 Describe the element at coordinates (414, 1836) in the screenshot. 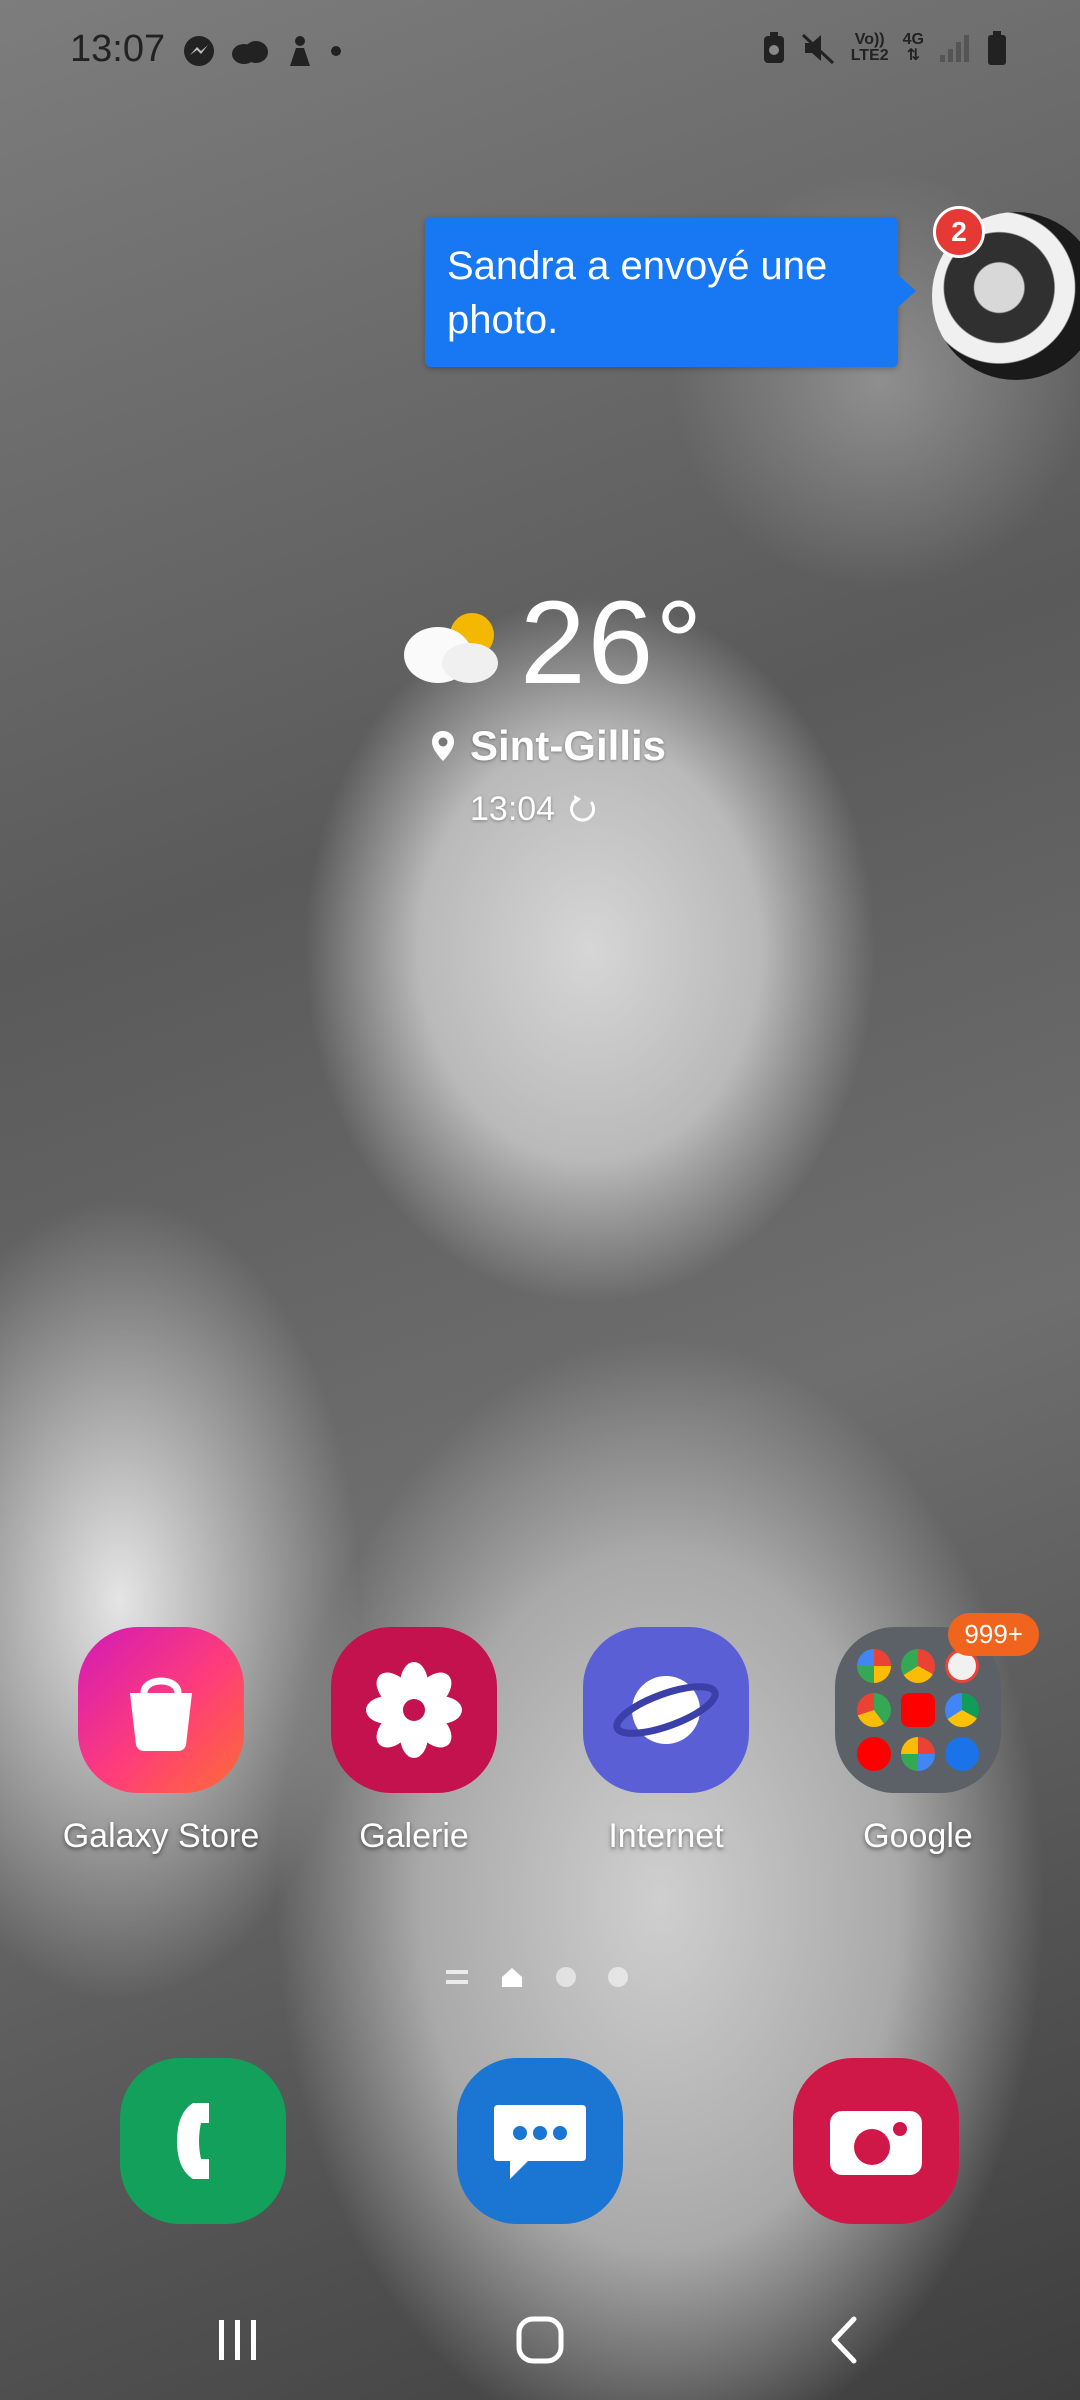

I see `app-label: Galerie` at that location.